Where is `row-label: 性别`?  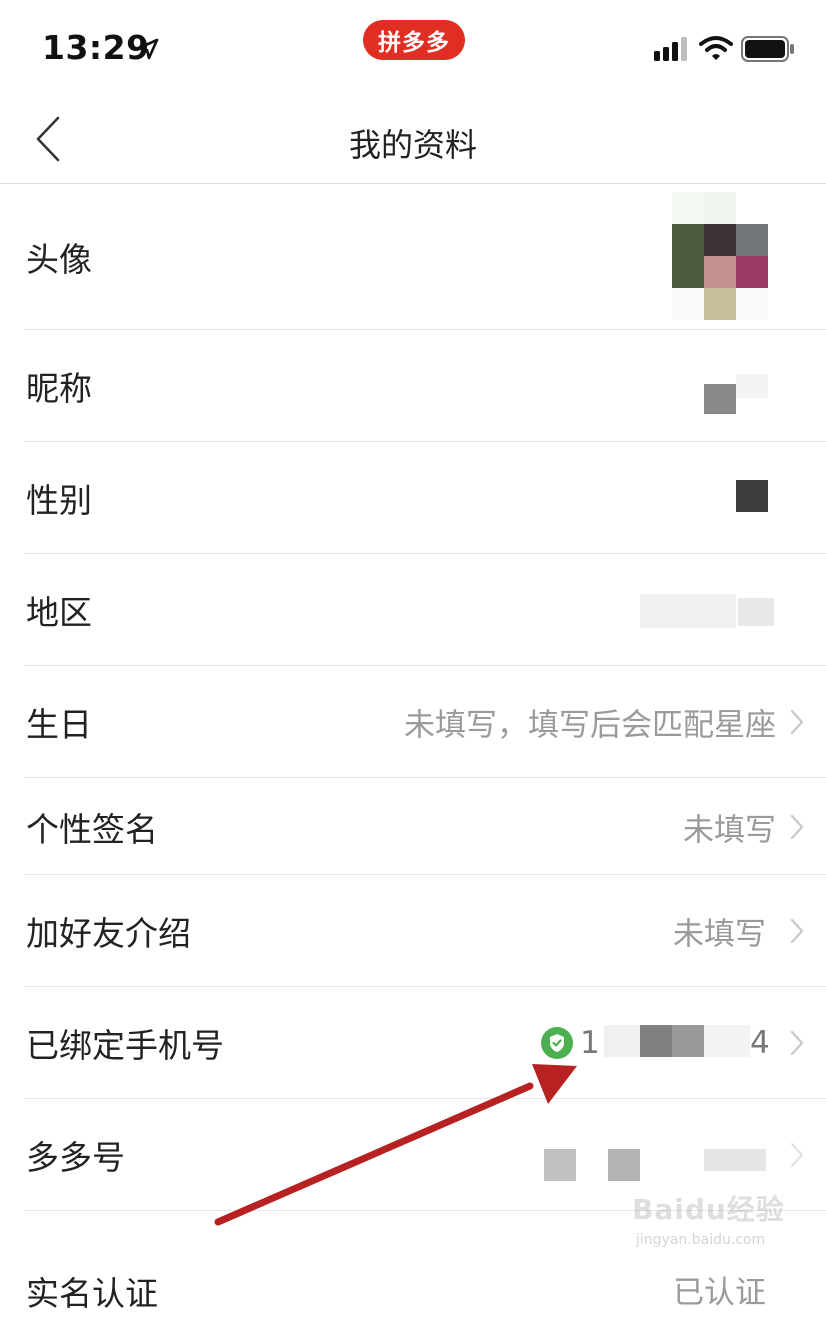 row-label: 性别 is located at coordinates (59, 500).